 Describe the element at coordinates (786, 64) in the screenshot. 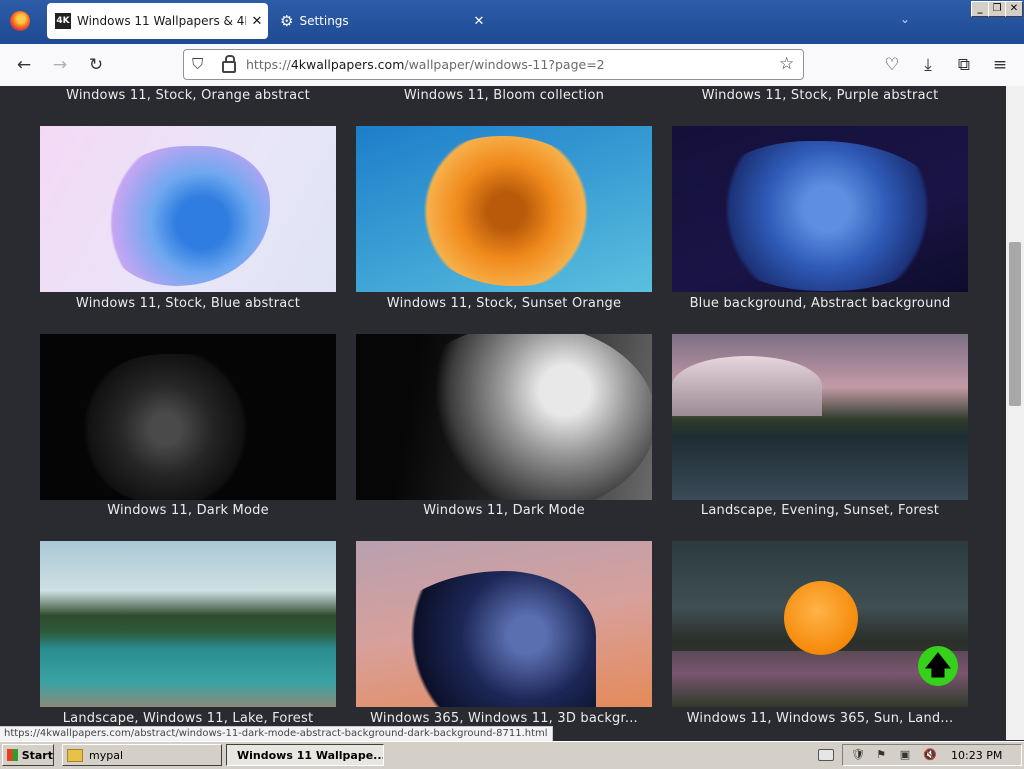

I see `star-icon: ☆` at that location.